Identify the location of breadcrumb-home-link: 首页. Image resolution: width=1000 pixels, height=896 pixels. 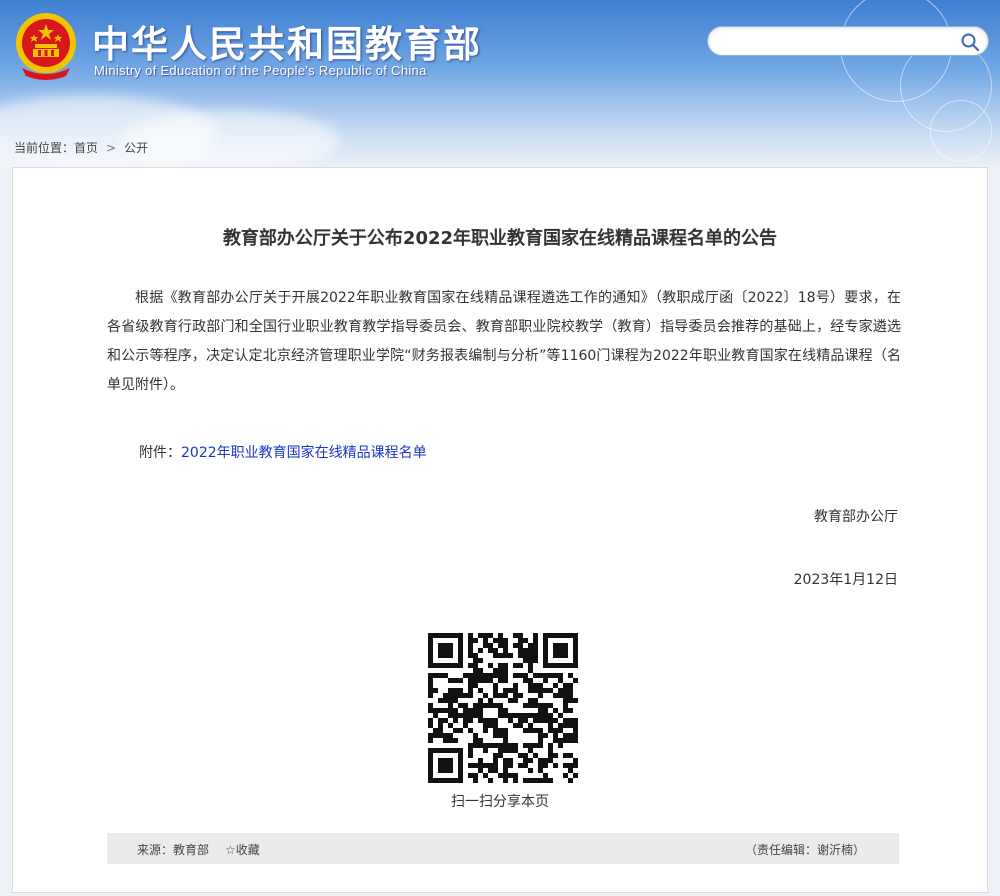
(86, 148).